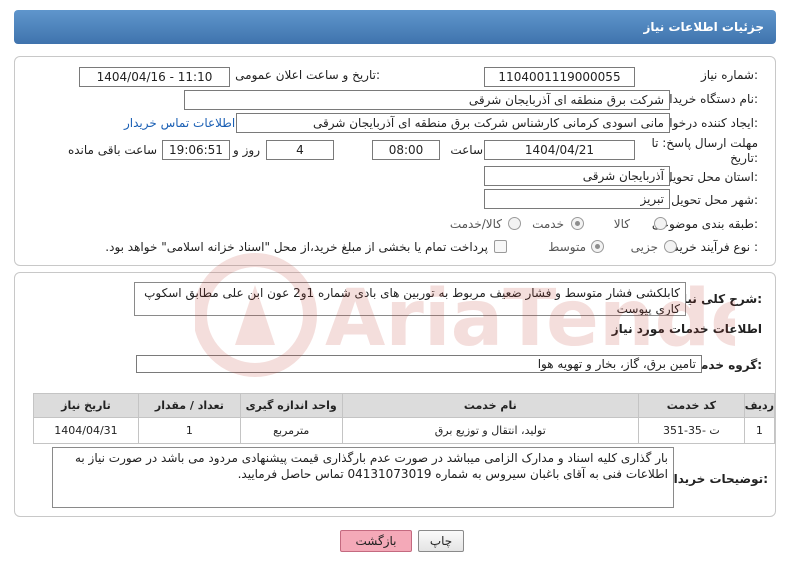 The image size is (788, 566). I want to click on city-field: تبریز, so click(577, 199).